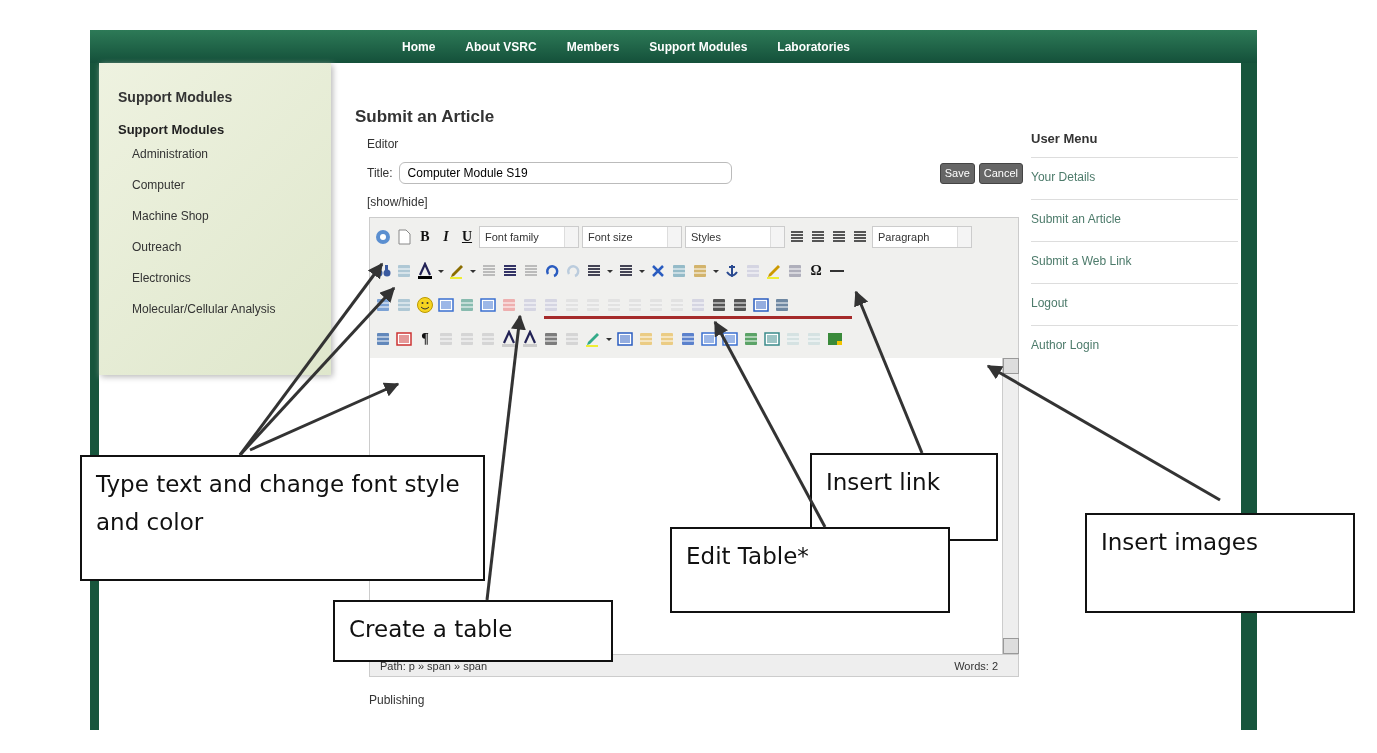 The height and width of the screenshot is (753, 1377). What do you see at coordinates (231, 247) in the screenshot?
I see `sidebar-link: Outreach` at bounding box center [231, 247].